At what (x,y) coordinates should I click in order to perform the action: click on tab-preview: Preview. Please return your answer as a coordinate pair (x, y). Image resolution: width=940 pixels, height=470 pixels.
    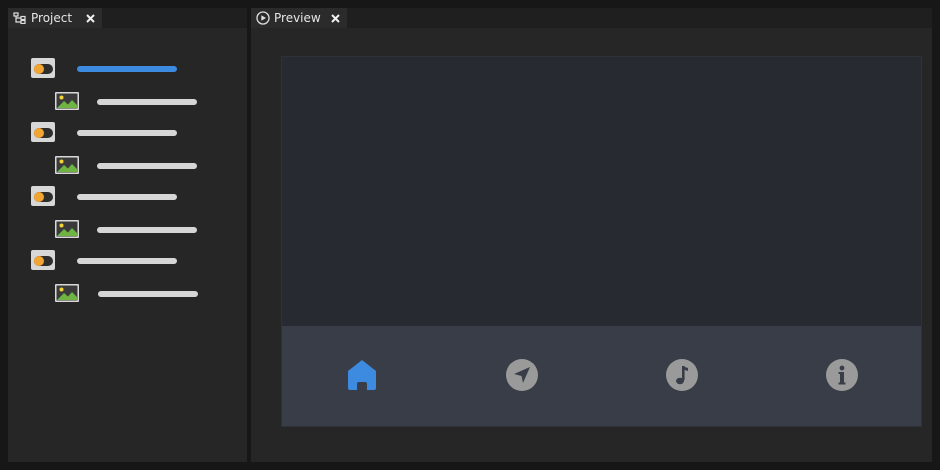
    Looking at the image, I should click on (299, 18).